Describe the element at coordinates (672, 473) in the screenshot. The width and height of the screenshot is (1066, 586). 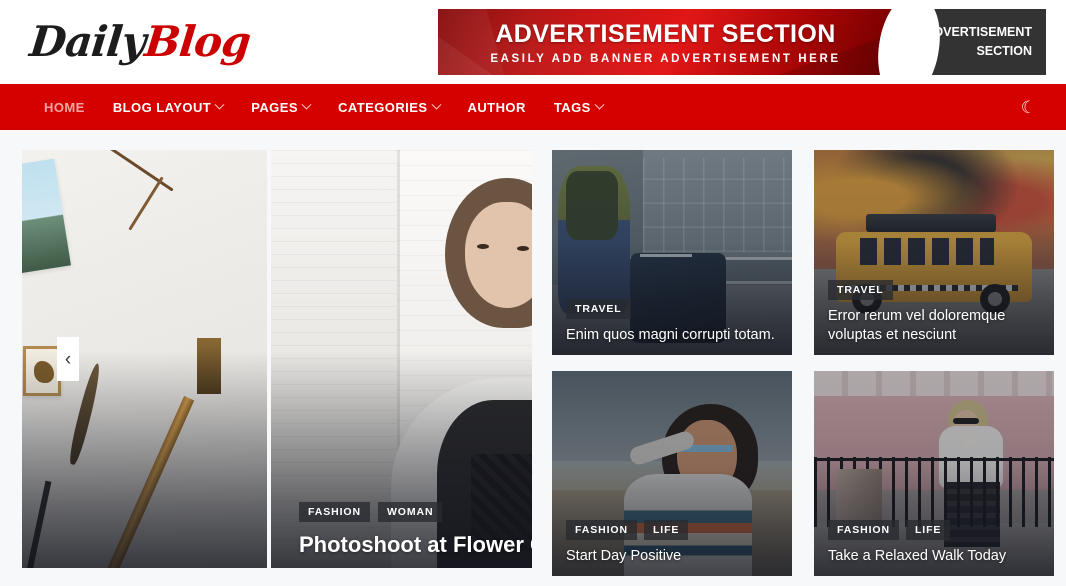
I see `post-card: FASHION LIFE Start Day Positive` at that location.